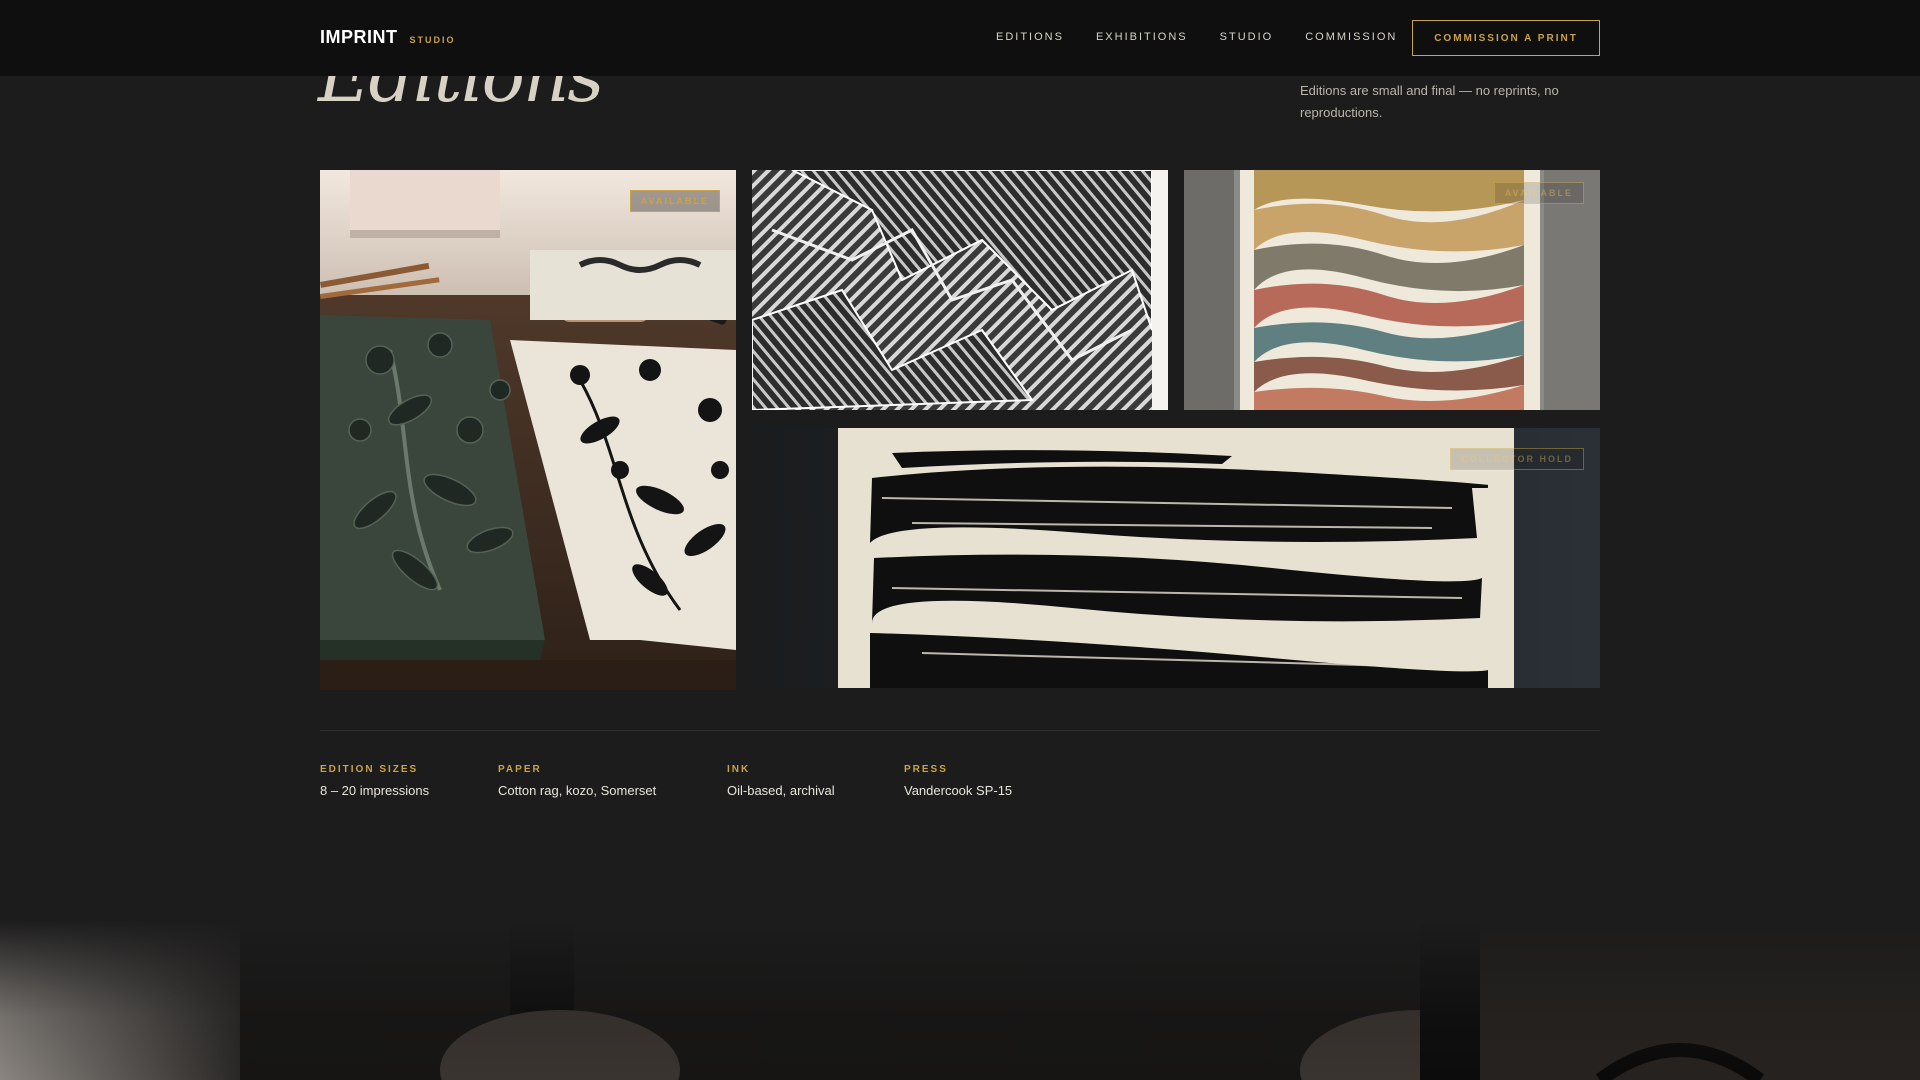 Image resolution: width=1920 pixels, height=1080 pixels. What do you see at coordinates (960, 730) in the screenshot?
I see `section-divider` at bounding box center [960, 730].